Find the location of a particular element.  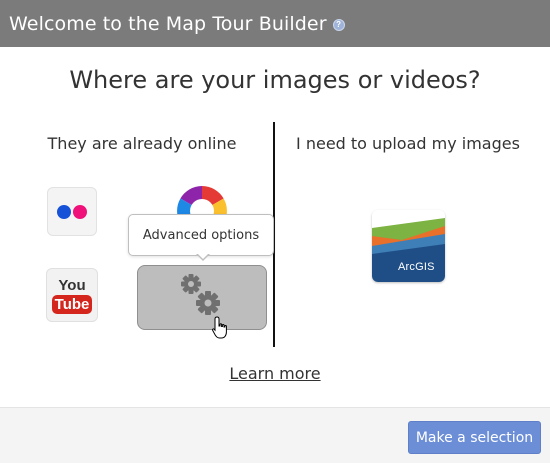

youtube-icon-tube: Tube is located at coordinates (72, 304).